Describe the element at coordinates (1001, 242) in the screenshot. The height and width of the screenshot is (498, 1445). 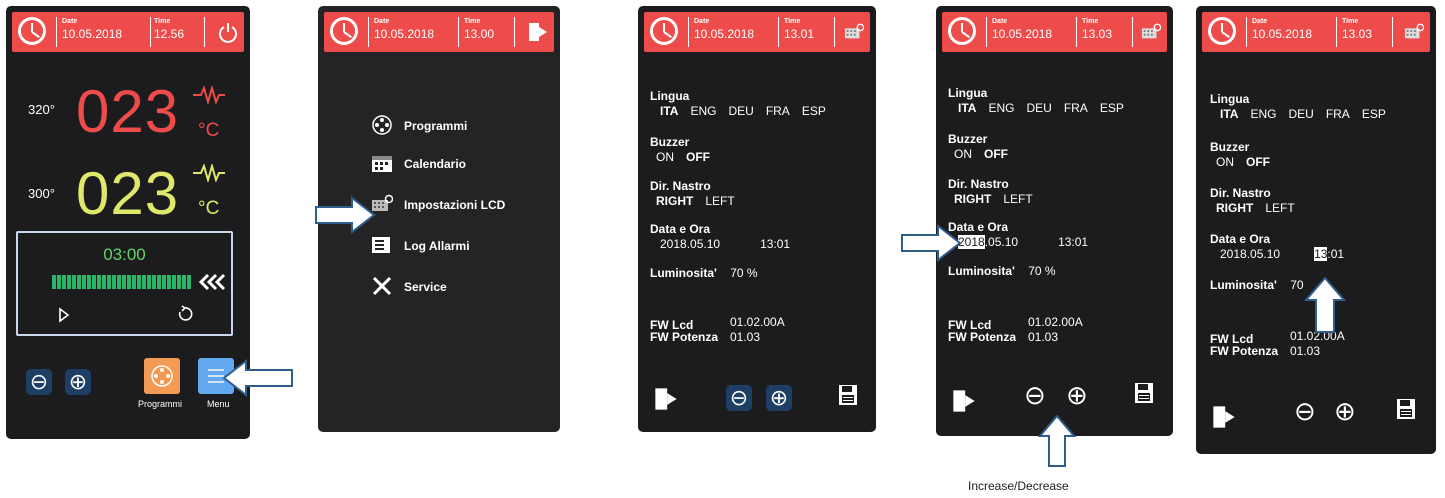
I see `month-day-field: .05.10` at that location.